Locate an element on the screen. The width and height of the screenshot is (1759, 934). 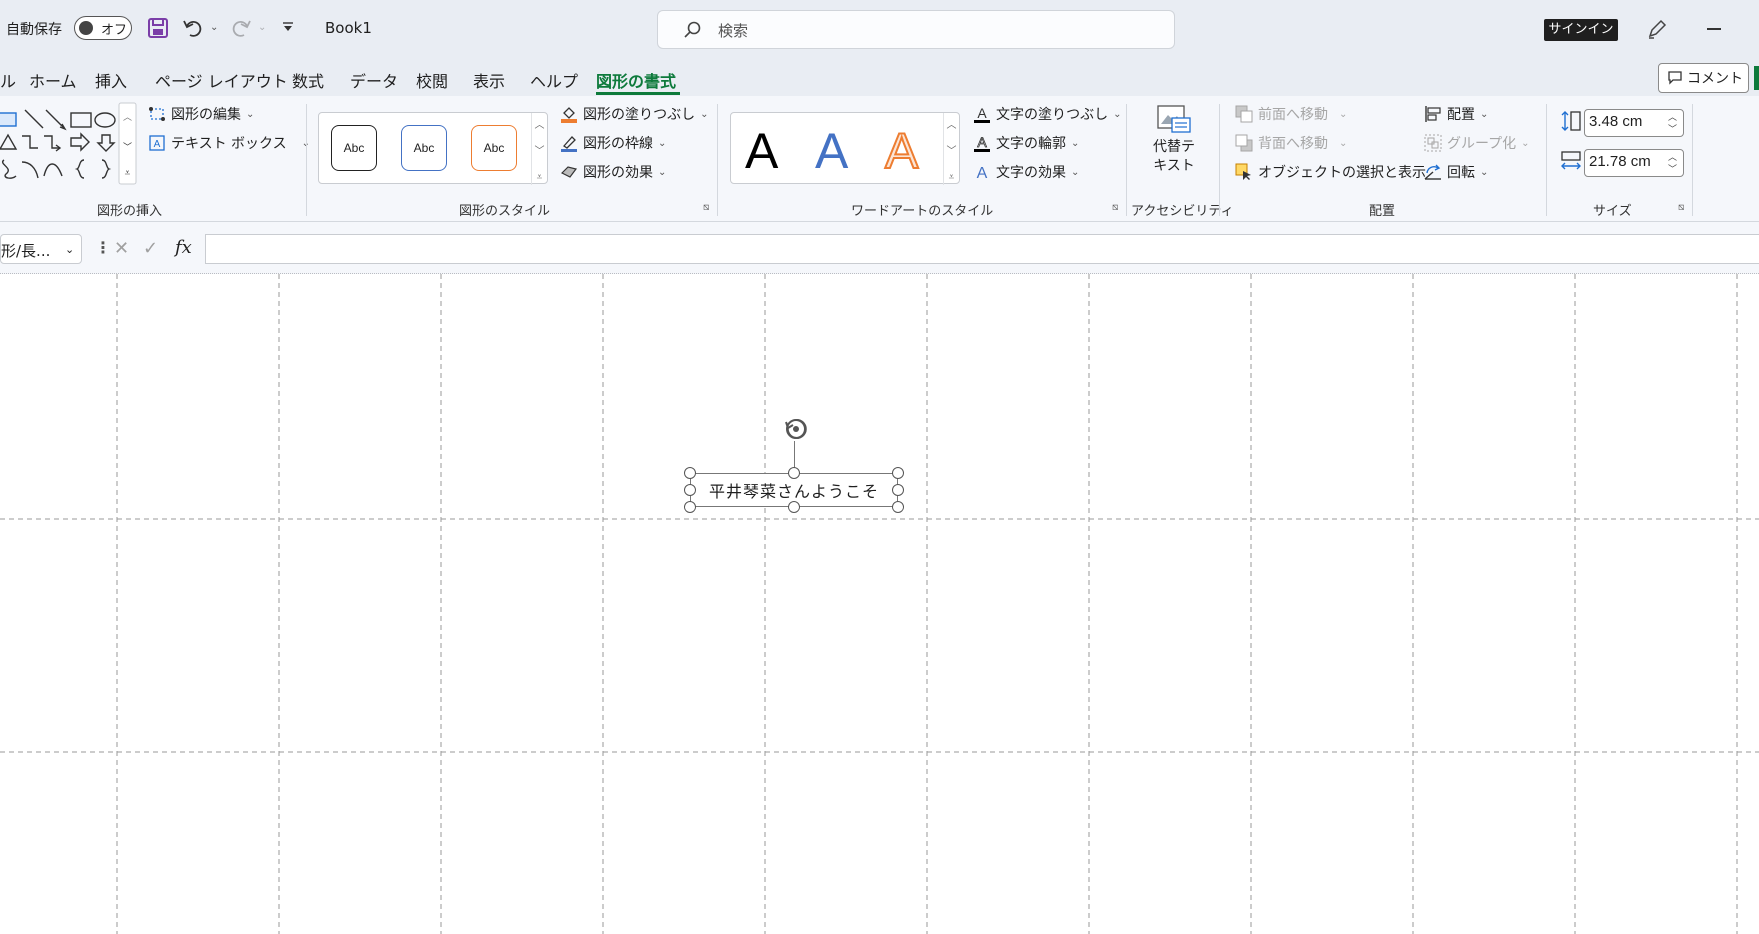
redo-dropdown-icon: ⌄ is located at coordinates (262, 27).